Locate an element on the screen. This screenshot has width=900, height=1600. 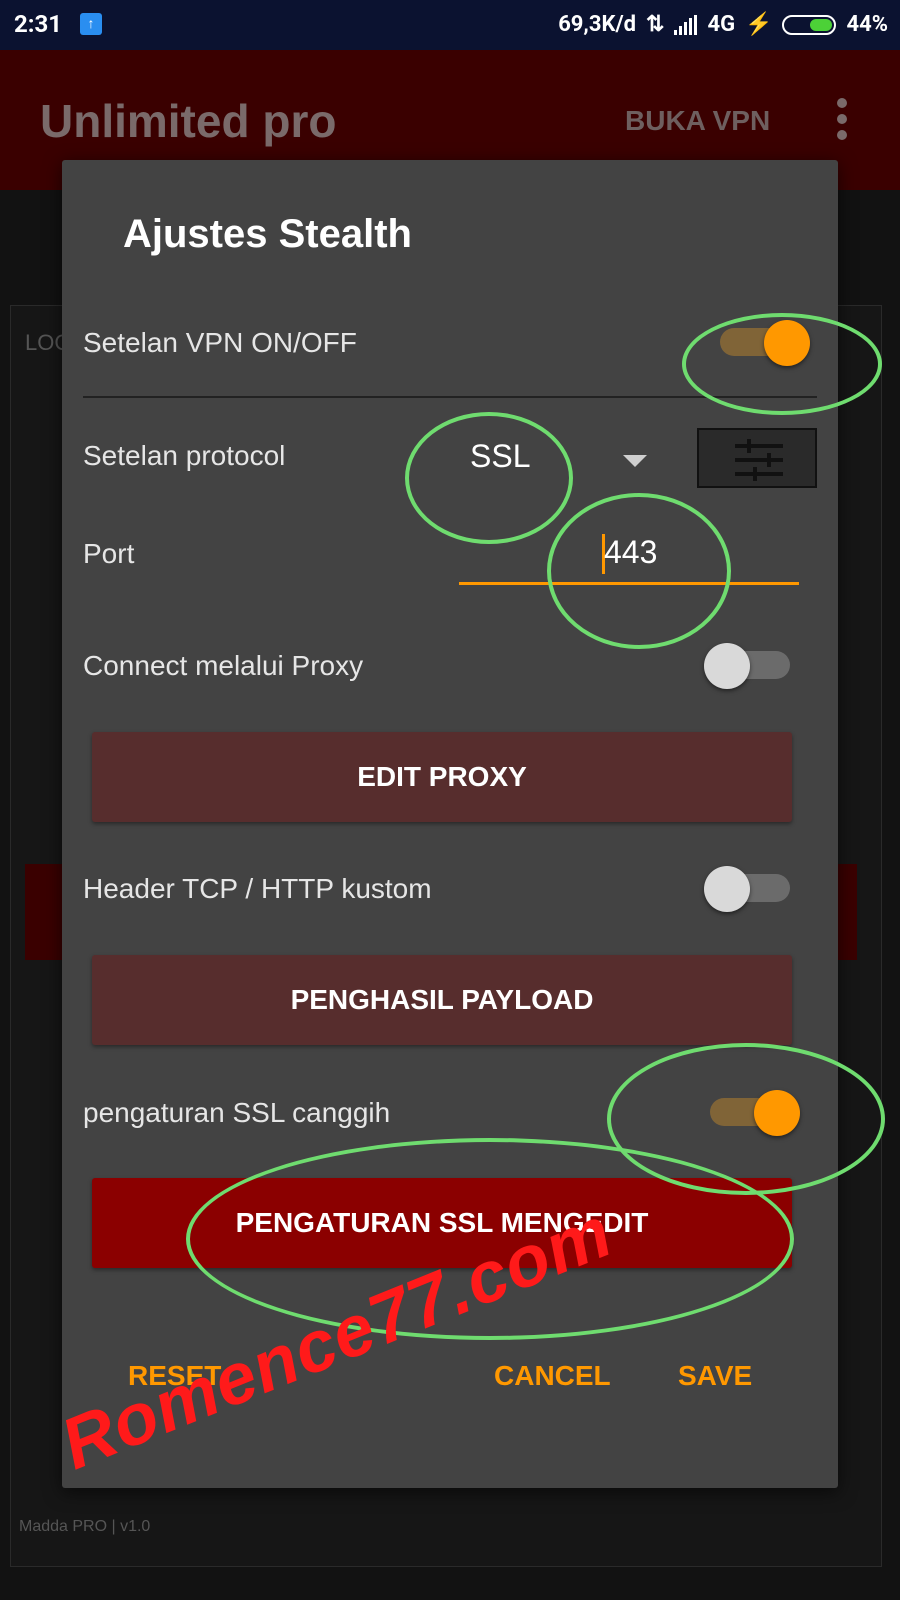
battery-icon is located at coordinates (809, 24).